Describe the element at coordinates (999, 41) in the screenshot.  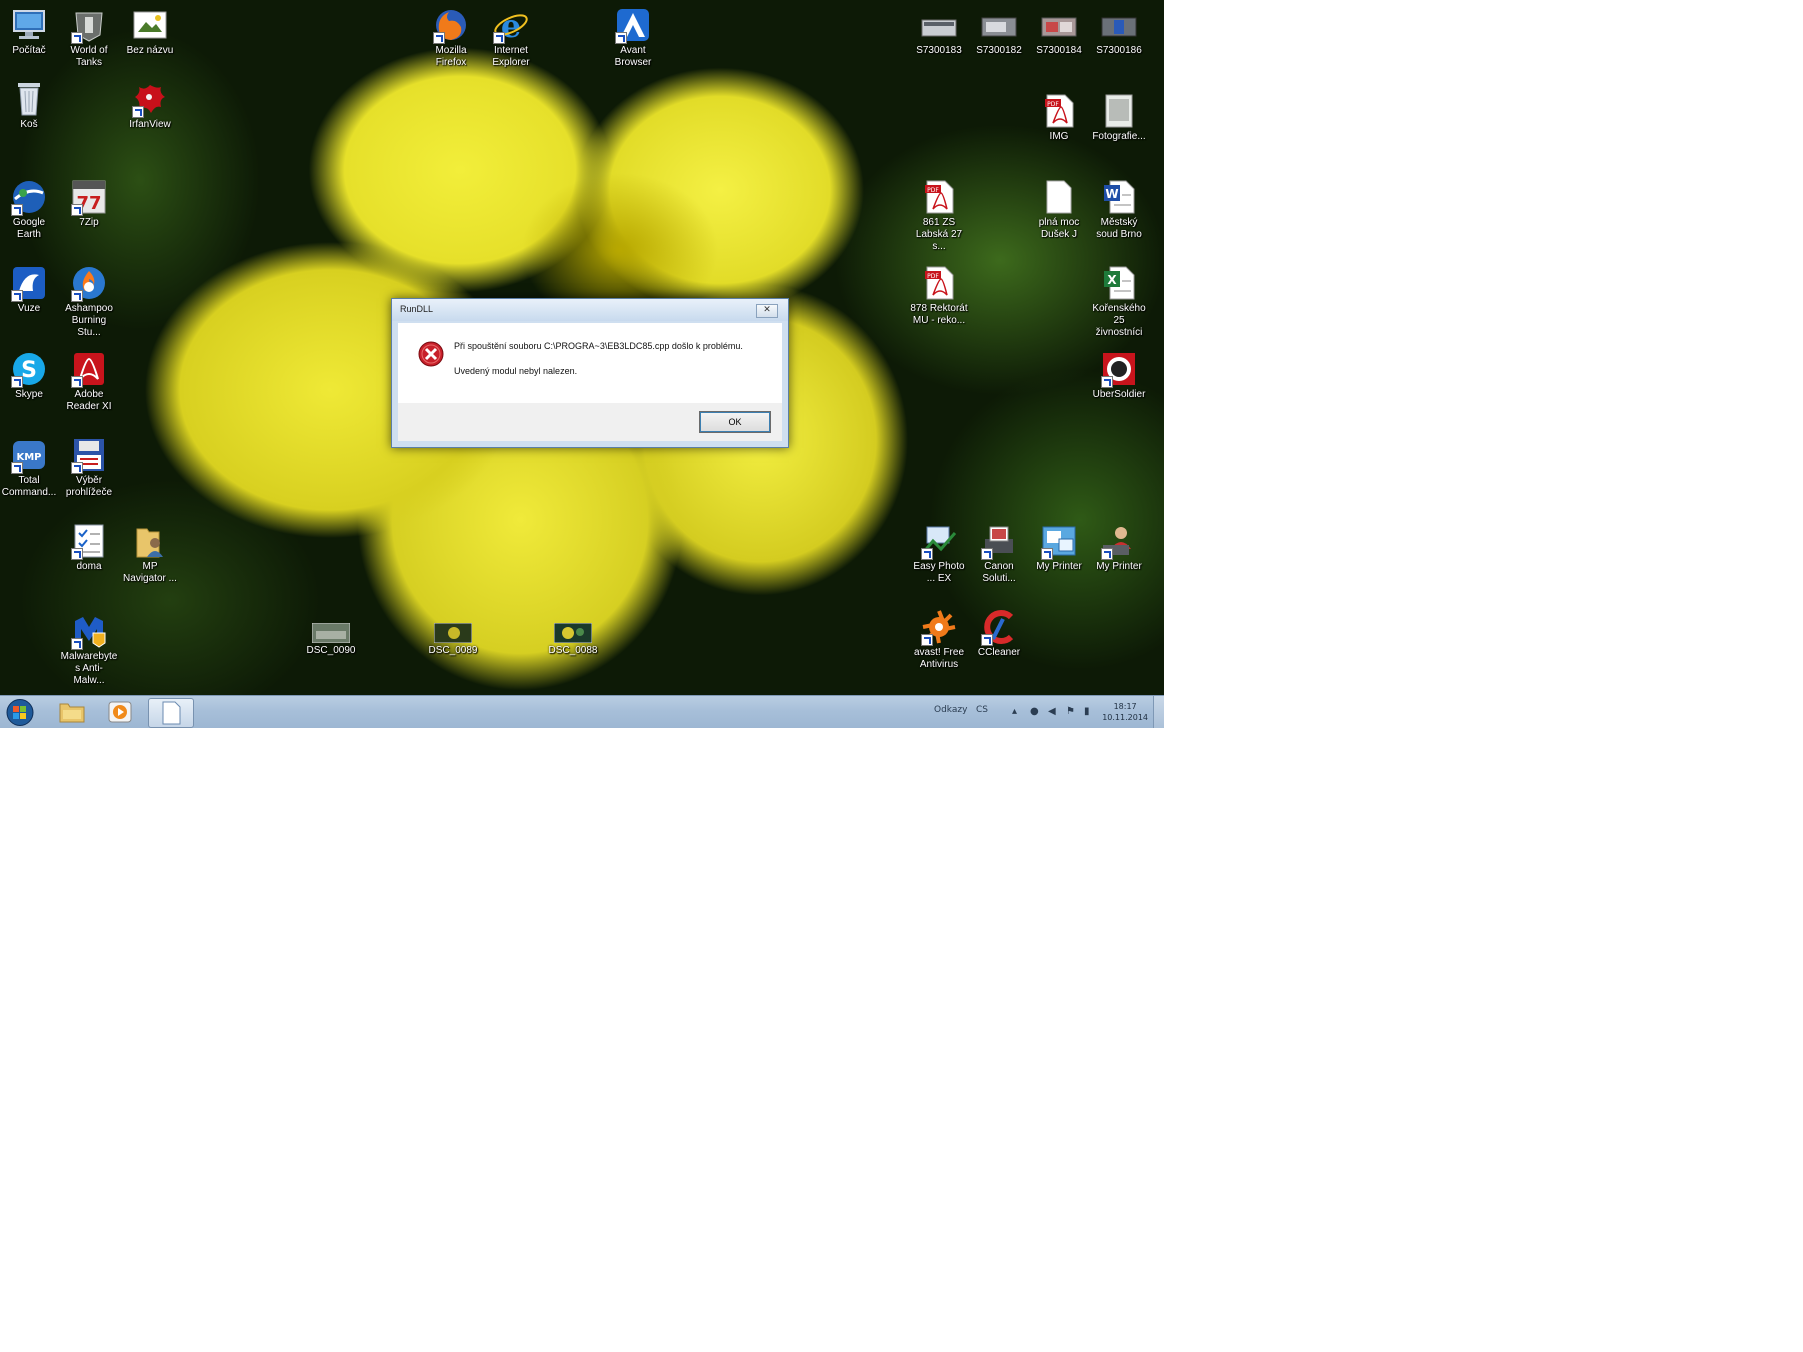
I see `desktop-icon-s7300182: S7300182` at that location.